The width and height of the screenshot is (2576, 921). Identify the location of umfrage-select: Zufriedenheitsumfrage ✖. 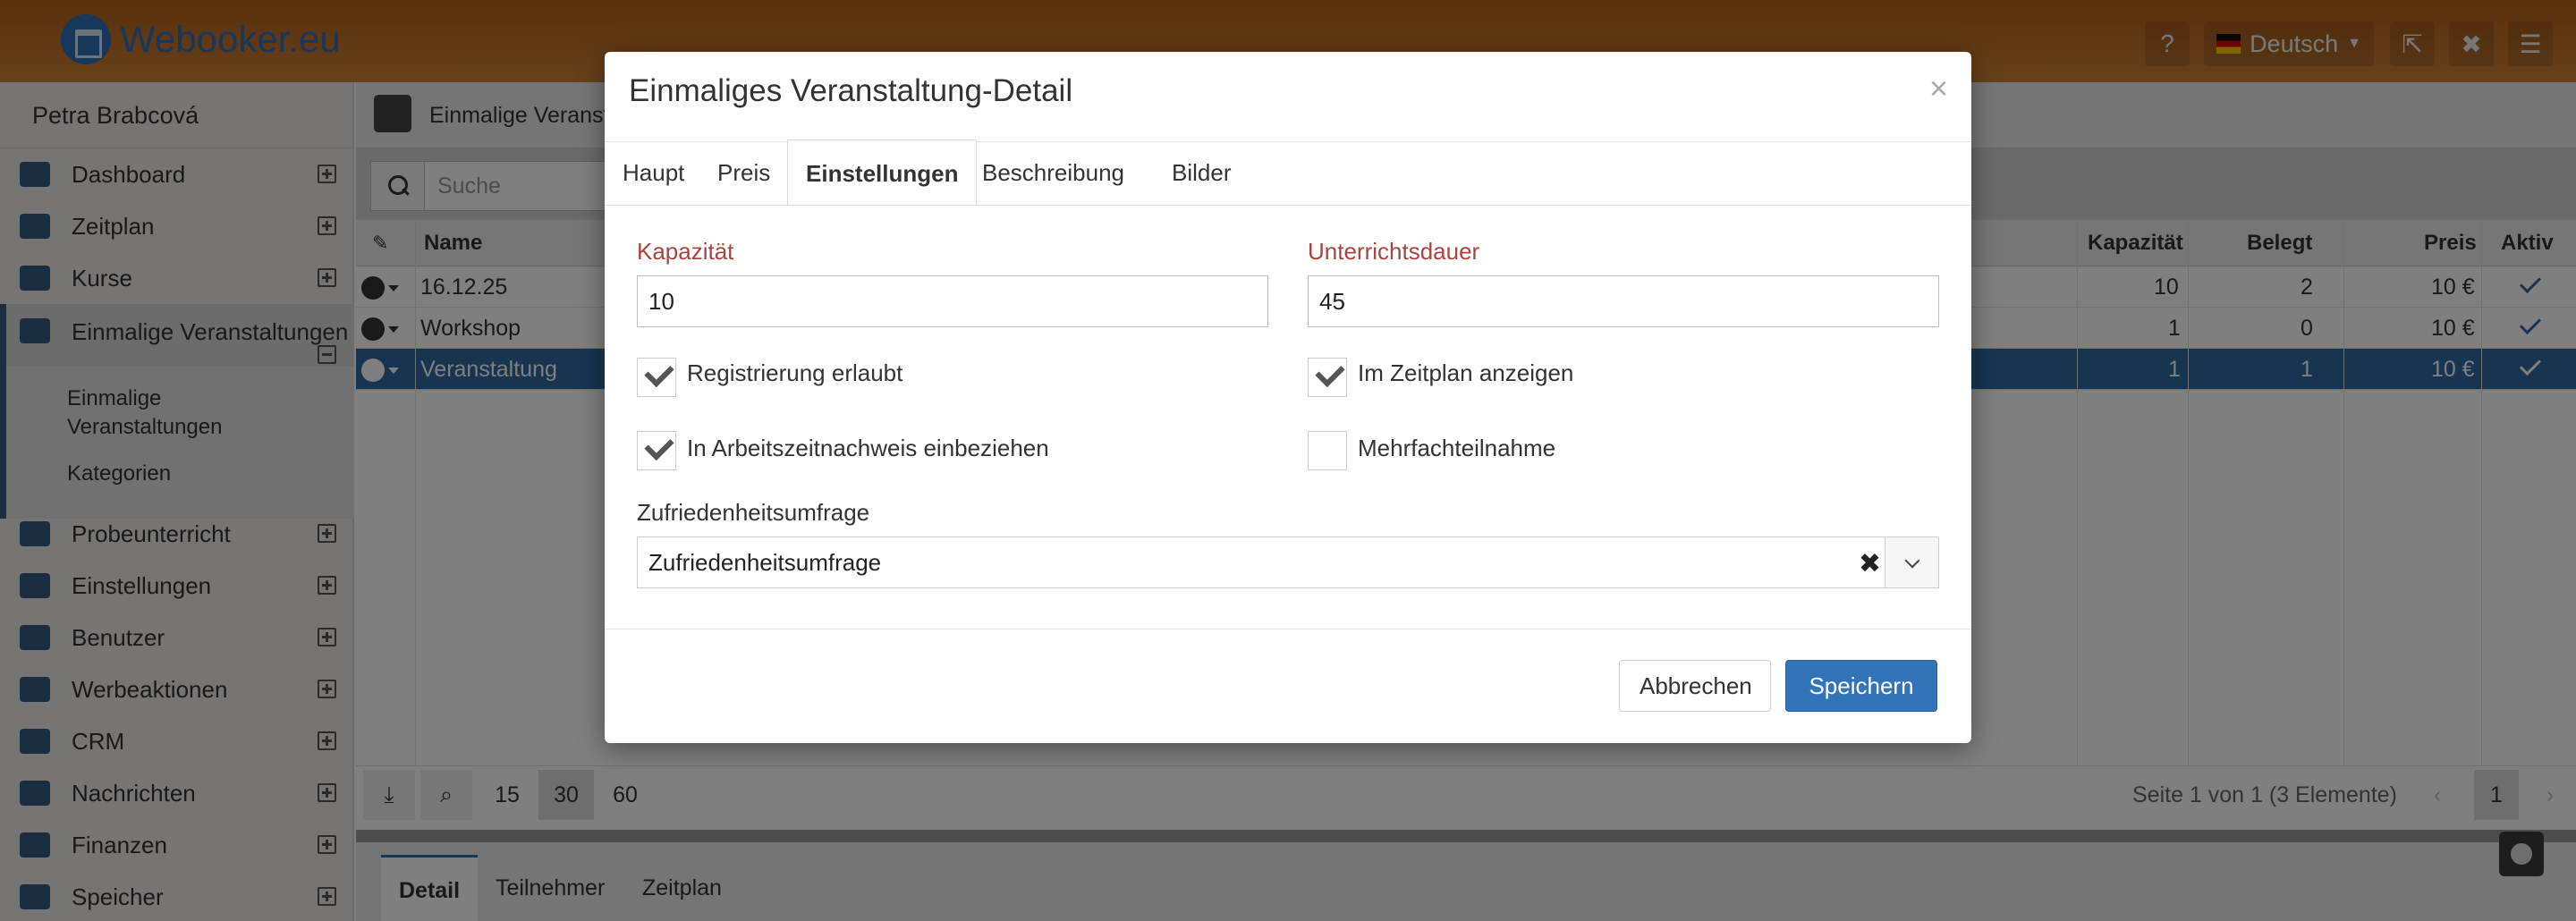
(1288, 562).